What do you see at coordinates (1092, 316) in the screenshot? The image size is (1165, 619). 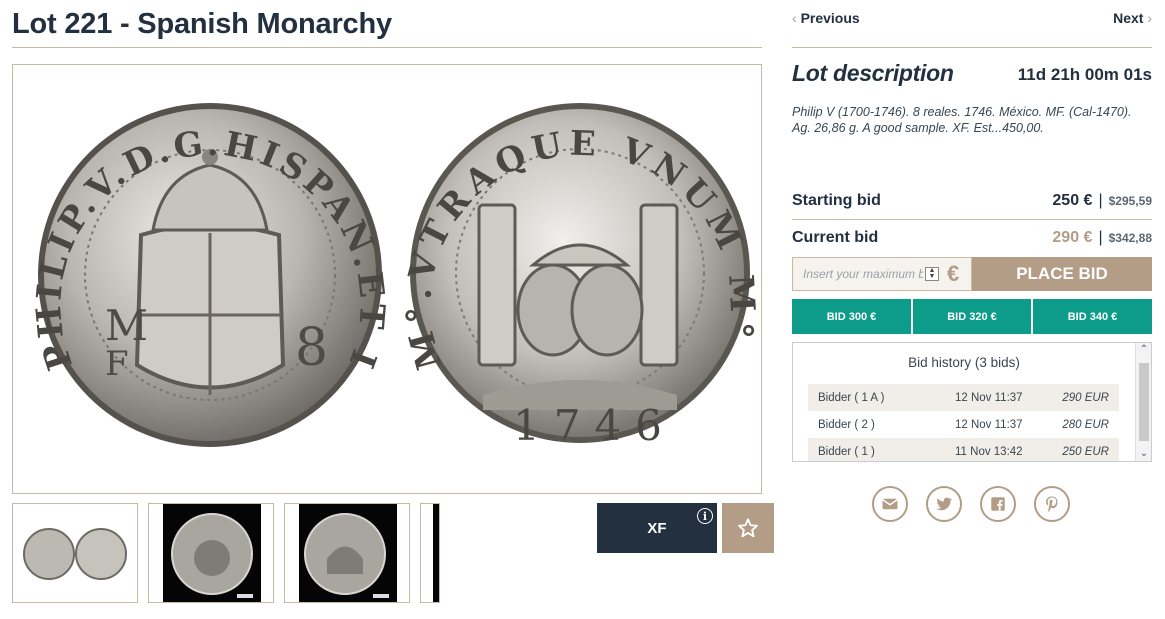 I see `quick-bid-340-button: BID 340 €` at bounding box center [1092, 316].